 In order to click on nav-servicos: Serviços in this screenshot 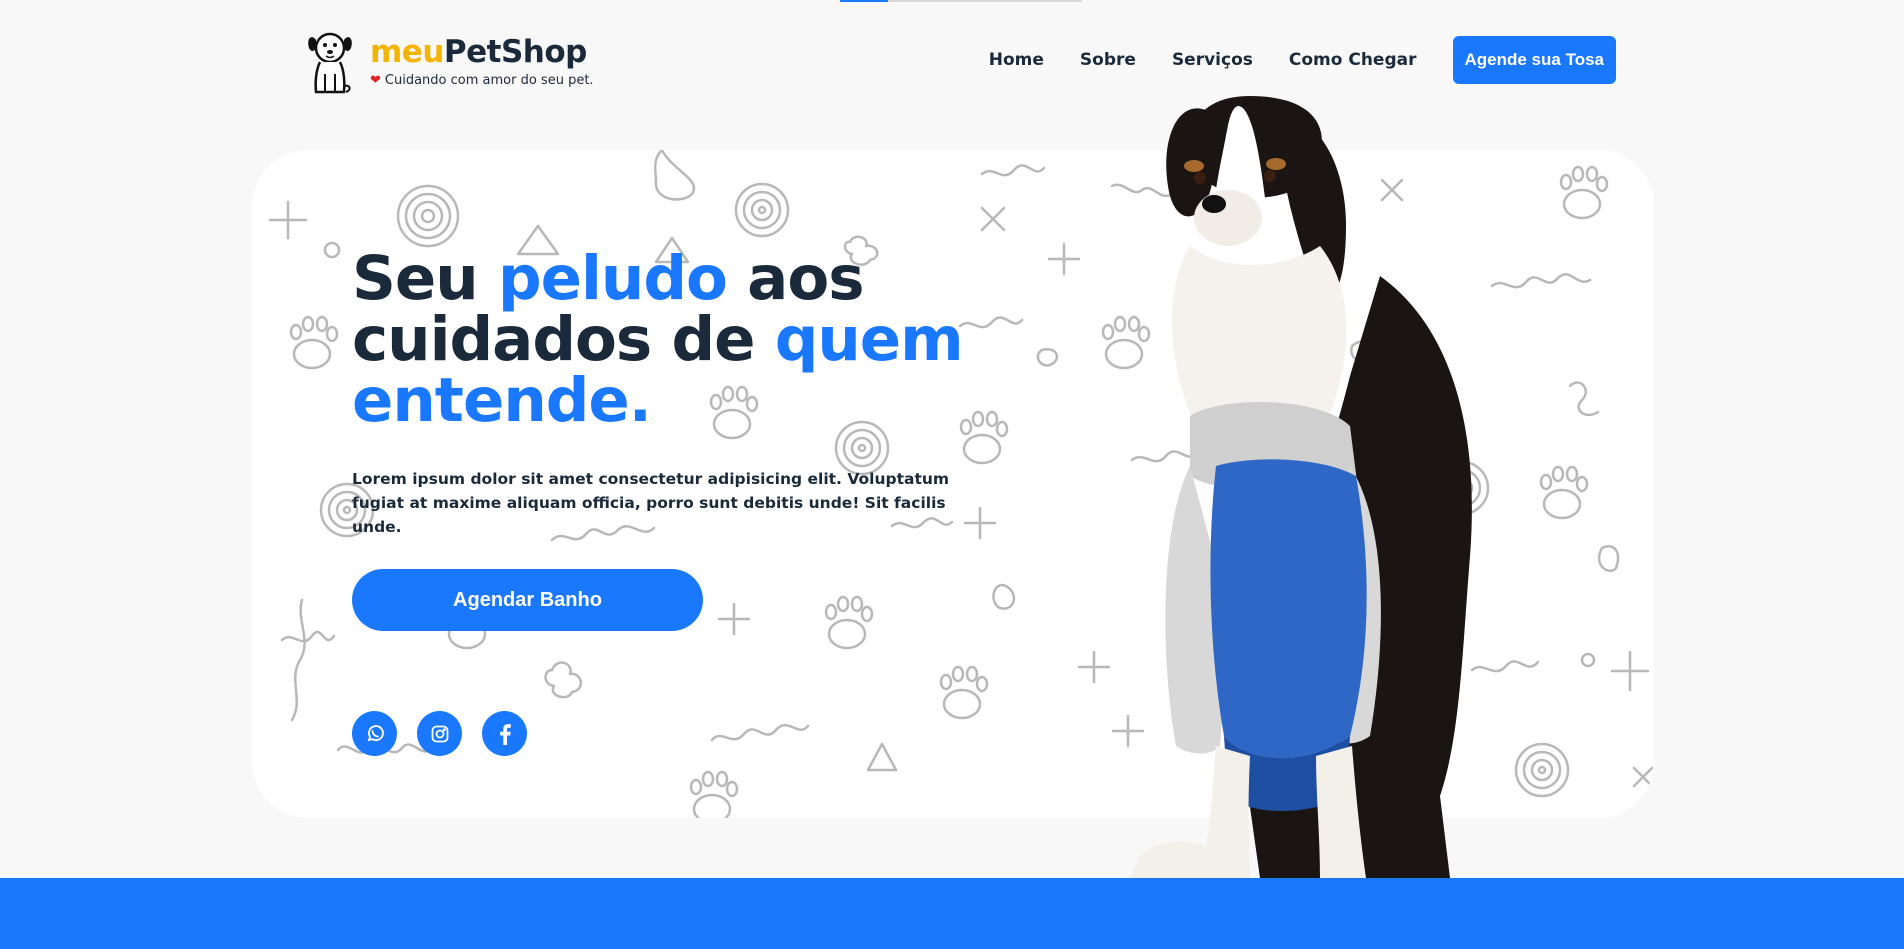, I will do `click(1212, 60)`.